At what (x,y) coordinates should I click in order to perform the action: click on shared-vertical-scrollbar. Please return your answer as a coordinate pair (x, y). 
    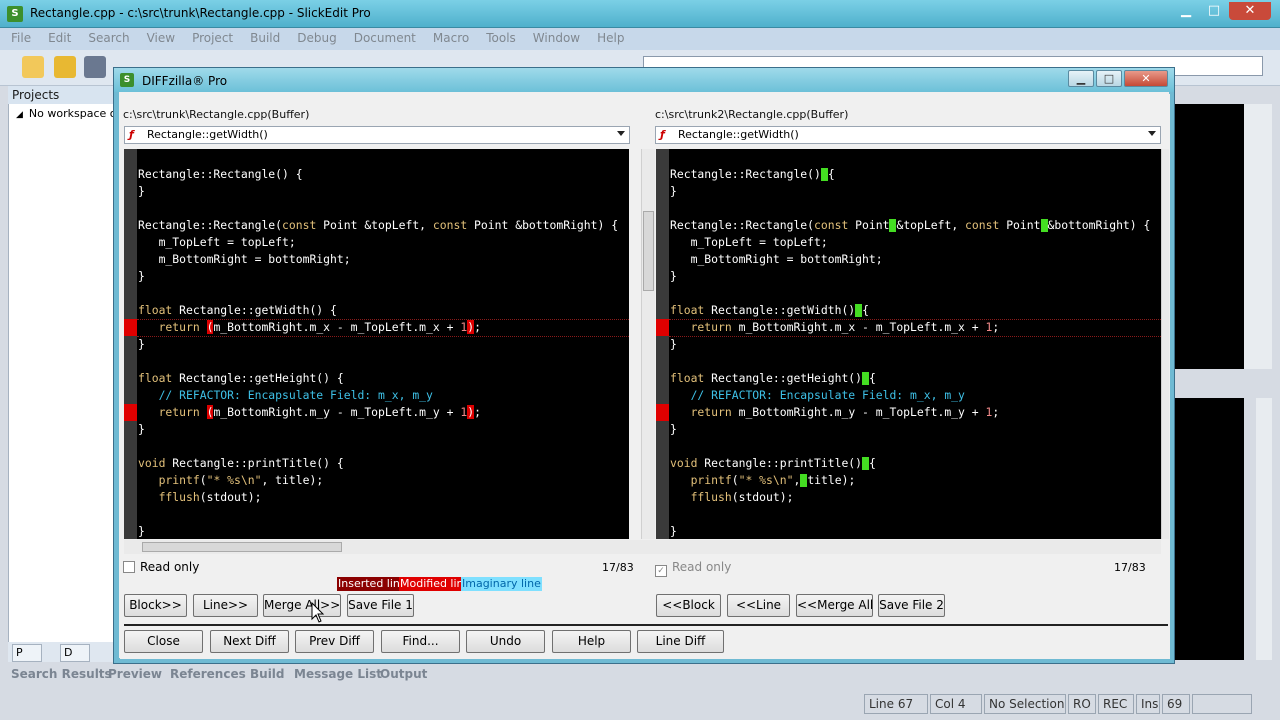
    Looking at the image, I should click on (648, 344).